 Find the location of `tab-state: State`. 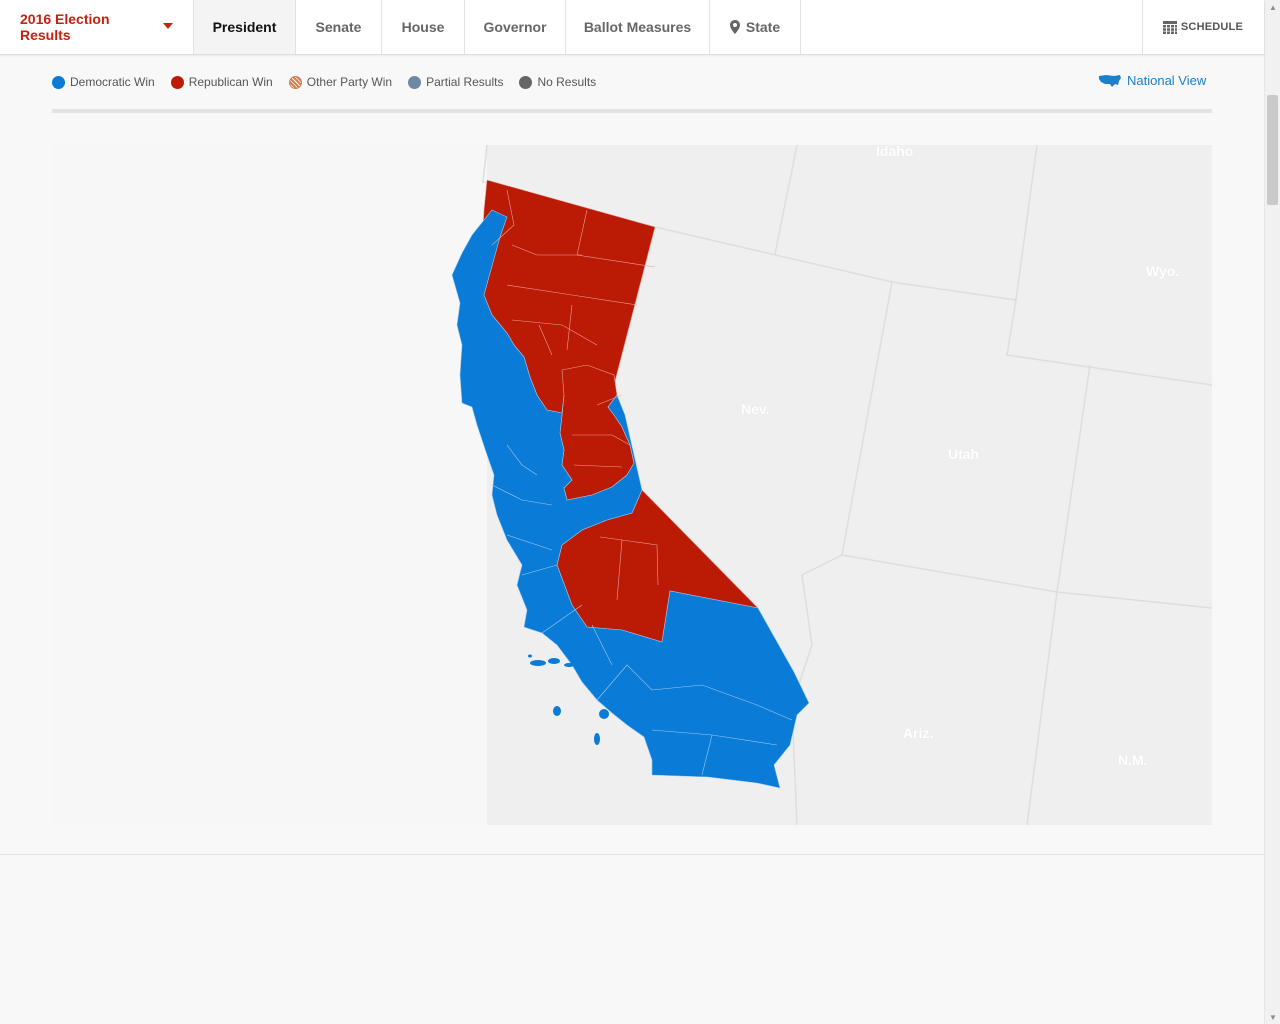

tab-state: State is located at coordinates (755, 27).